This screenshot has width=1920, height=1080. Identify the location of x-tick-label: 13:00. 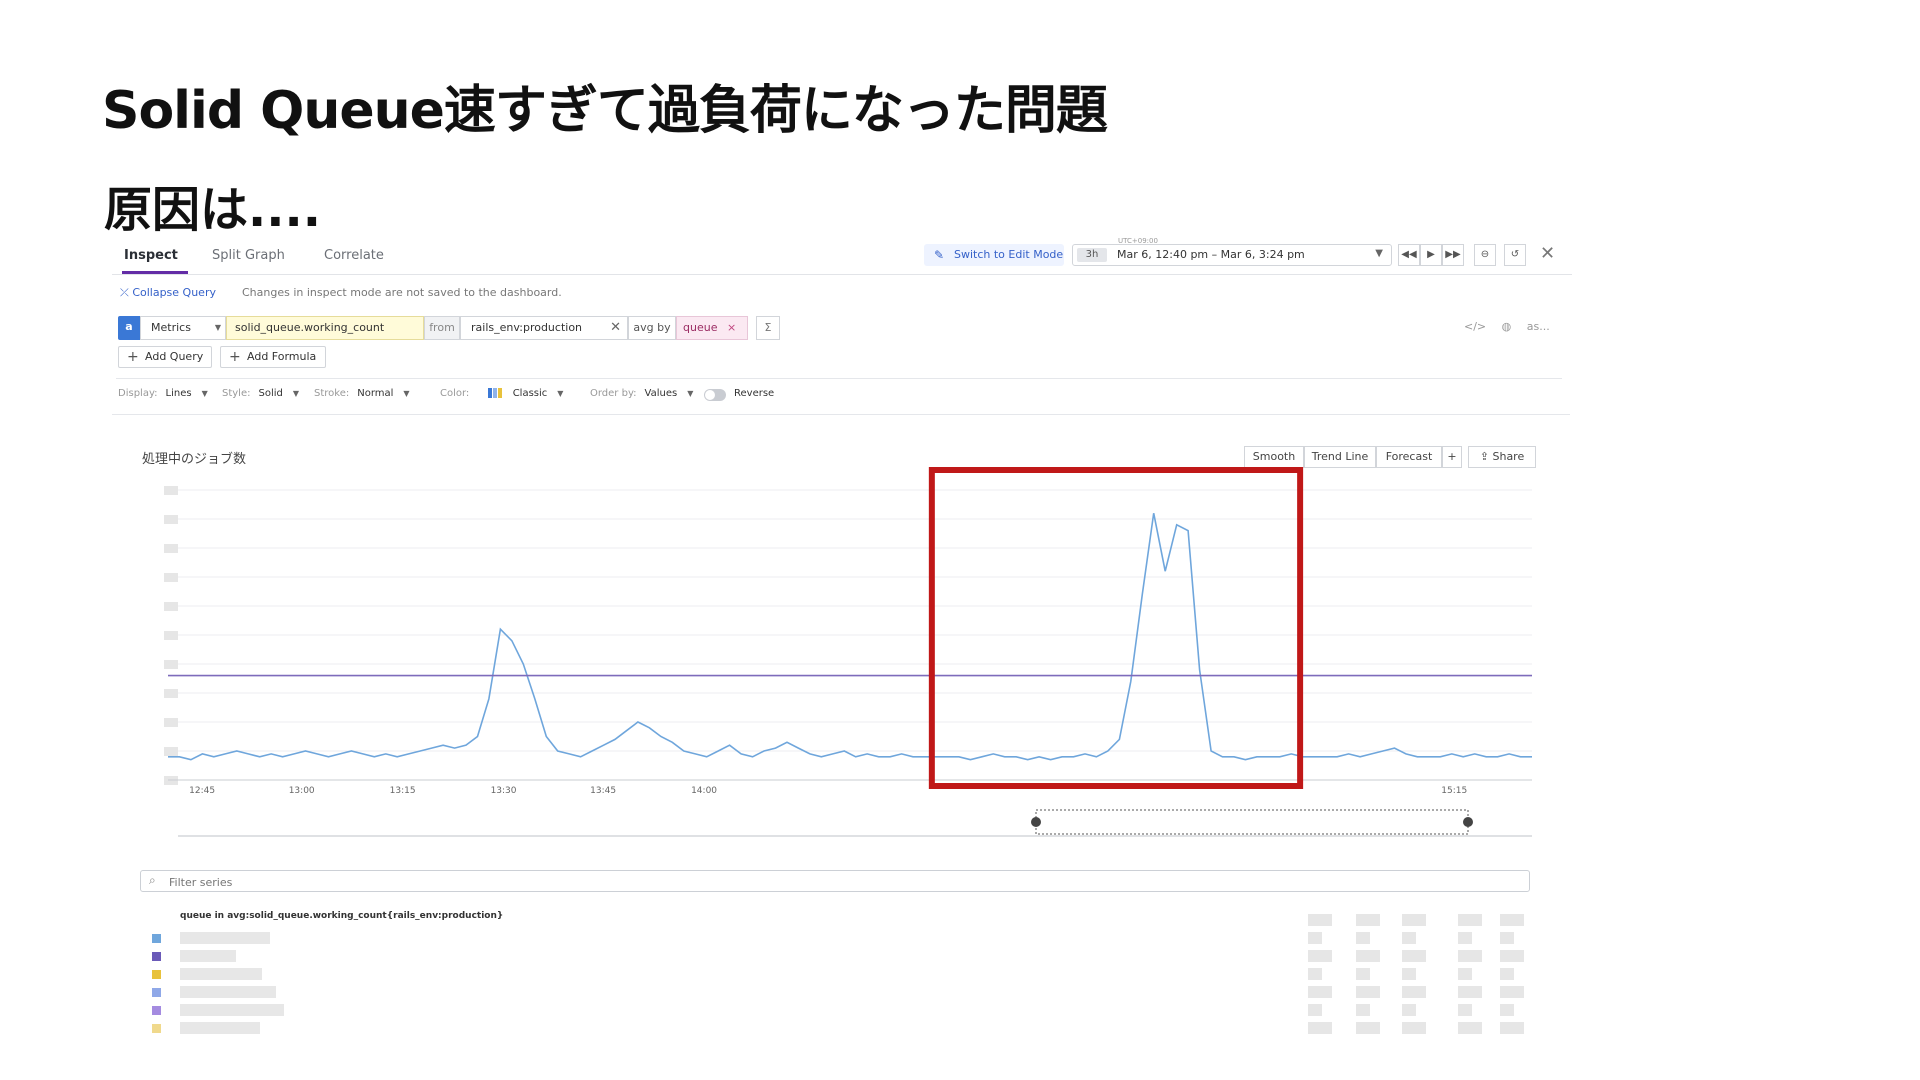
(302, 791).